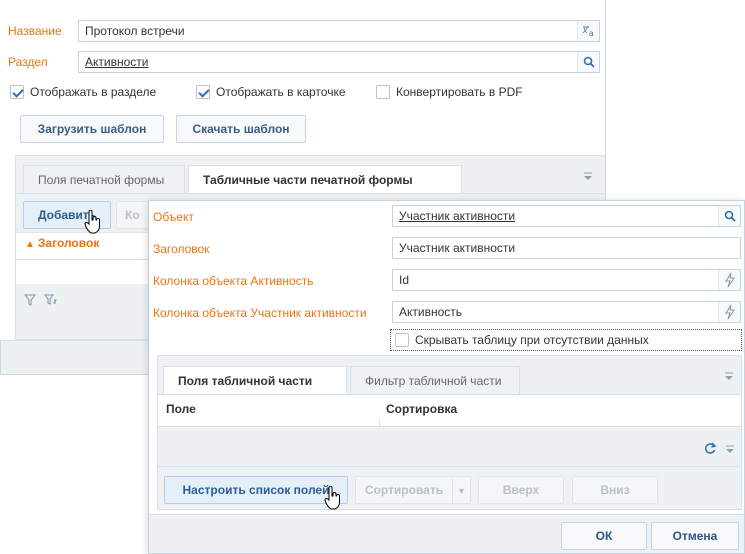 The width and height of the screenshot is (745, 554). I want to click on object-field: Участник активности, so click(566, 216).